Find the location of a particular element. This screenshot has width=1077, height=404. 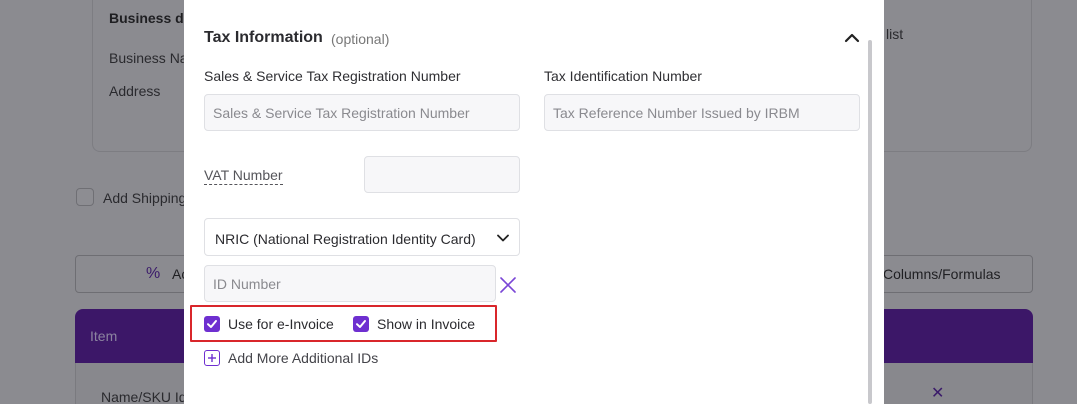

tin-input is located at coordinates (702, 112).